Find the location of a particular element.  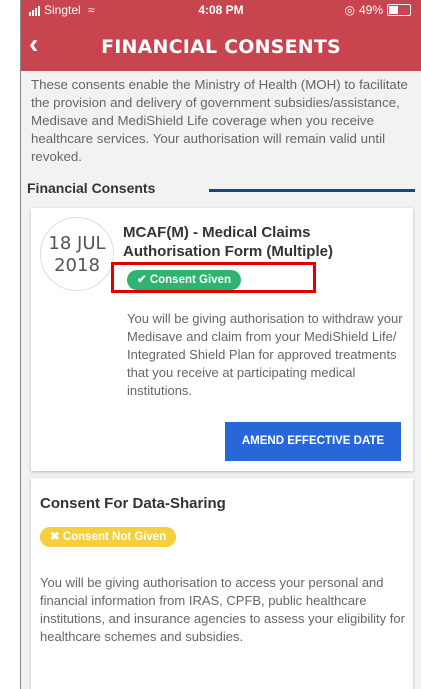

status-bar: Singtel ≈ 4:08 PM ◎ 49% is located at coordinates (221, 11).